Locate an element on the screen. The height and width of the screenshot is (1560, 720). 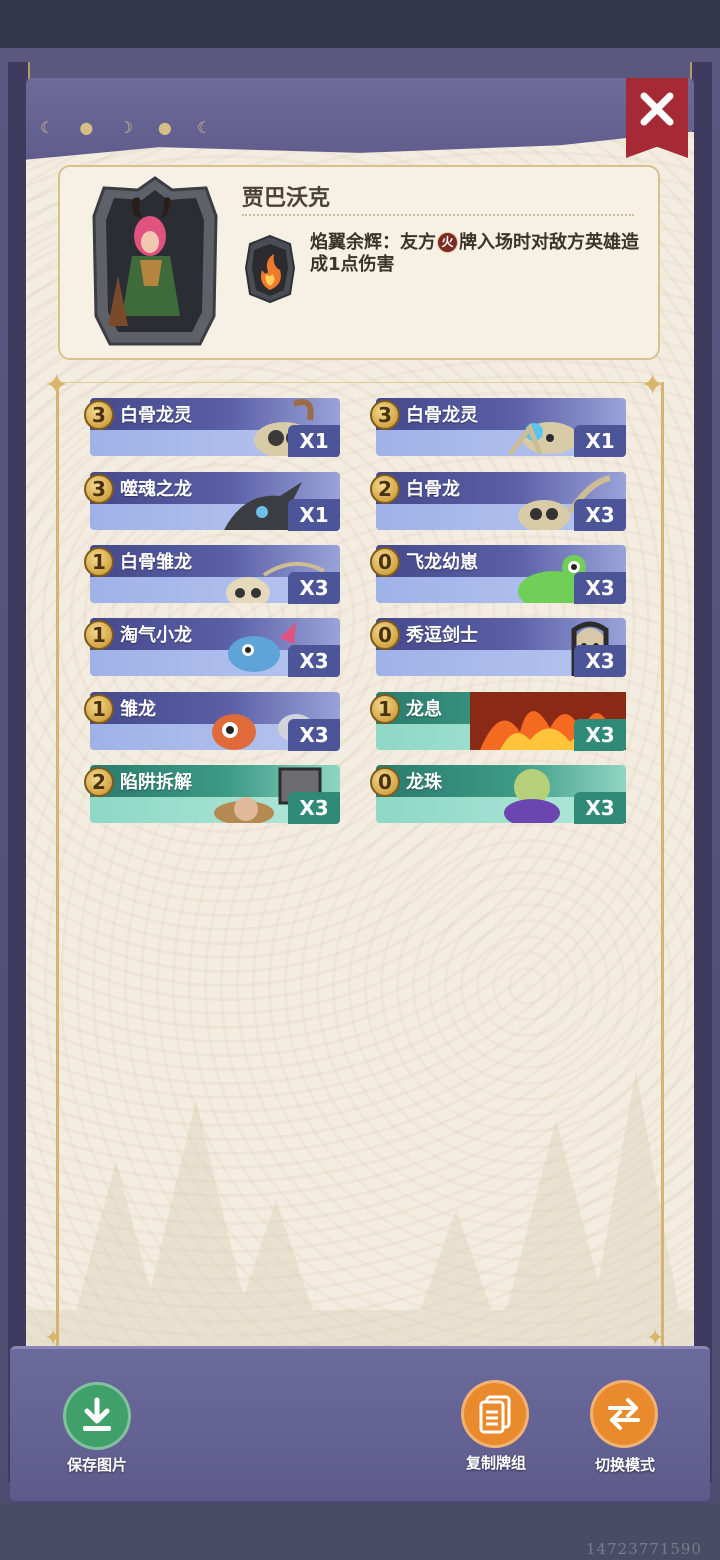
deck-card: 1 雏龙 X3 is located at coordinates (212, 723).